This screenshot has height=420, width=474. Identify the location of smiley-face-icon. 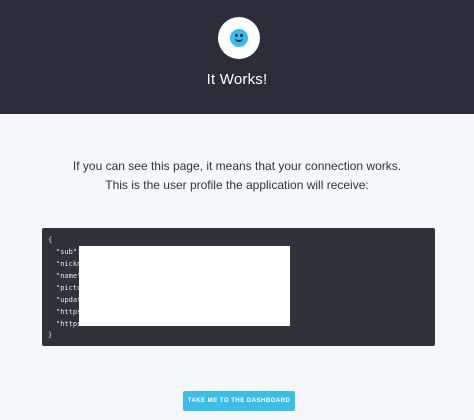
(239, 38).